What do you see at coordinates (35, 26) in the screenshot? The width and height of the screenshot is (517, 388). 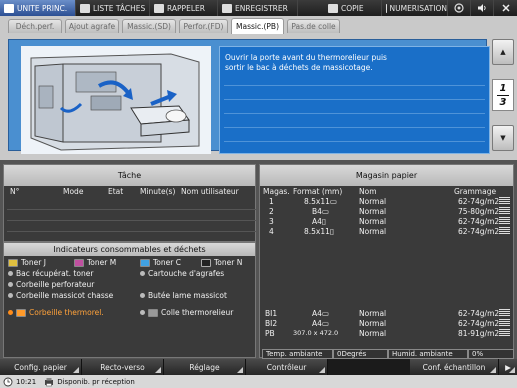 I see `tab-punch-waste: Déch.perf.` at bounding box center [35, 26].